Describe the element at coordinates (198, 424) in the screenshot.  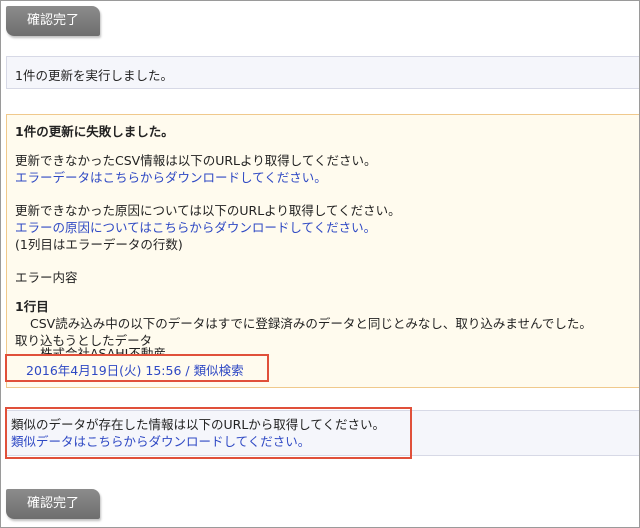
I see `similar-info-text: 類似のデータが存在した情報は以下のURLから取得してください。` at that location.